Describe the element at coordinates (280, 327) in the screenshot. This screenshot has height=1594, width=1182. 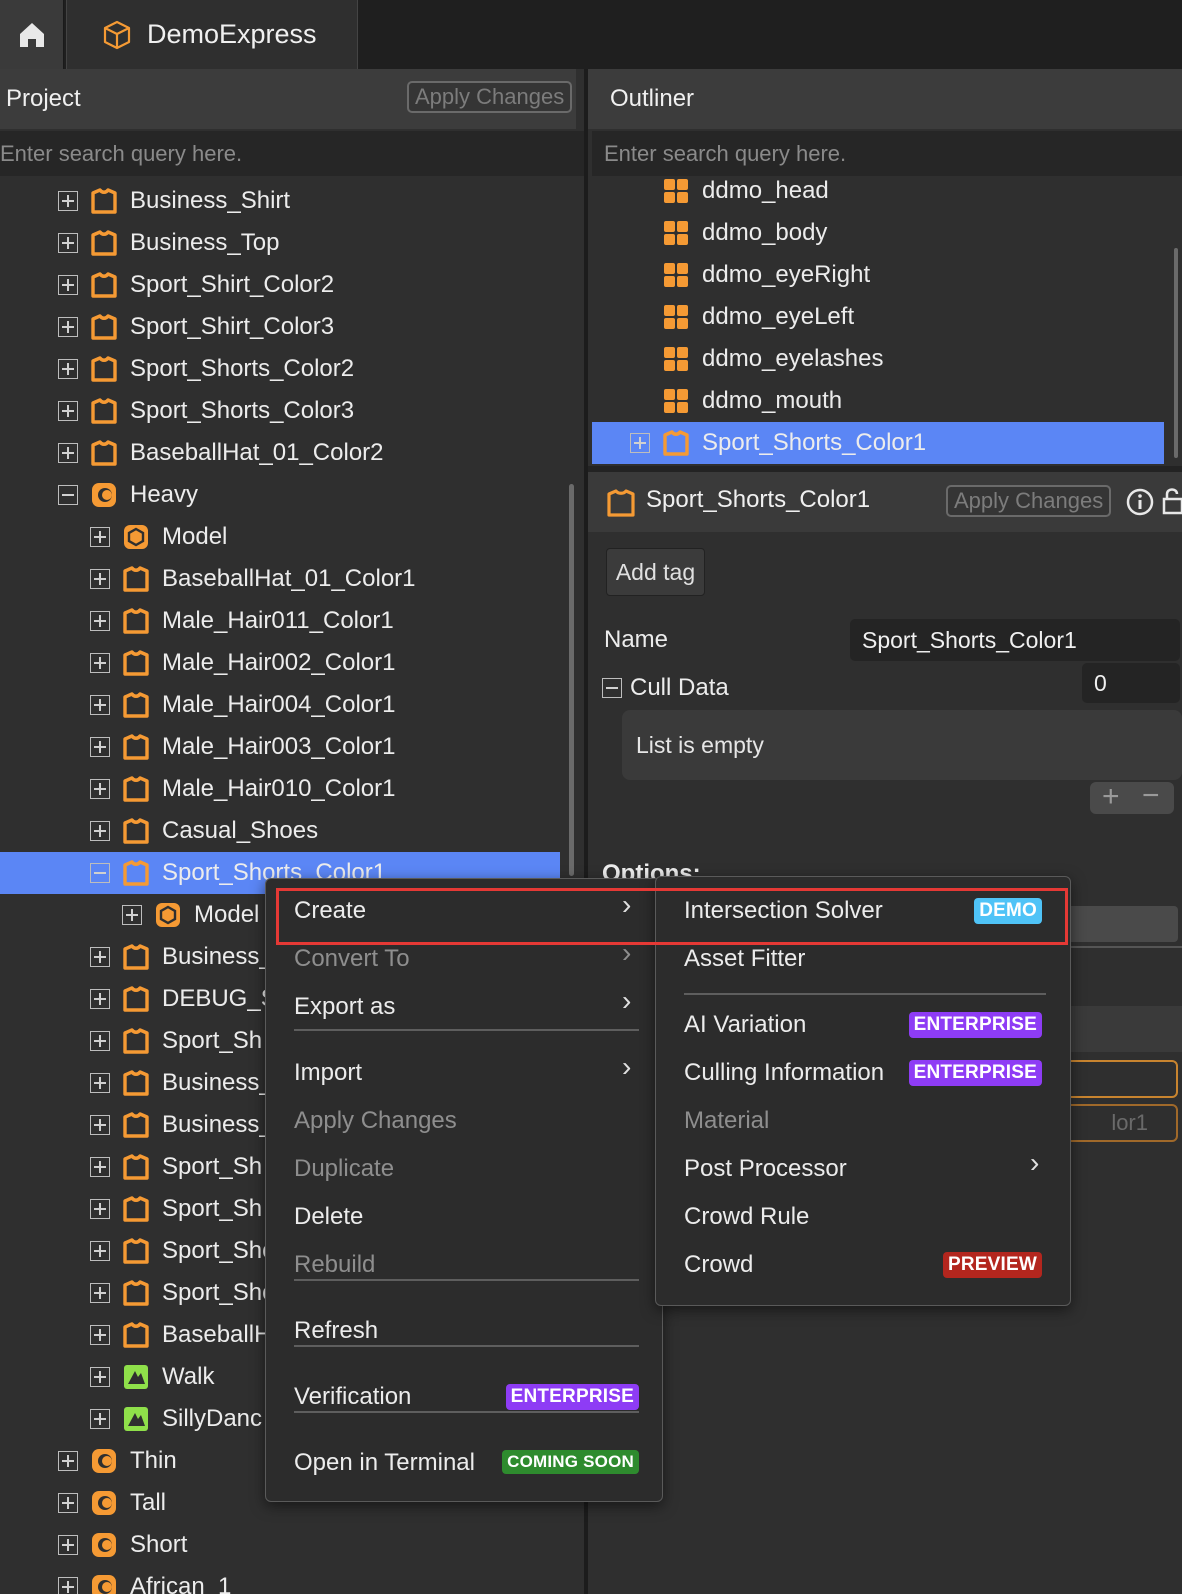
I see `tree-row: Sport_Shirt_Color3` at that location.